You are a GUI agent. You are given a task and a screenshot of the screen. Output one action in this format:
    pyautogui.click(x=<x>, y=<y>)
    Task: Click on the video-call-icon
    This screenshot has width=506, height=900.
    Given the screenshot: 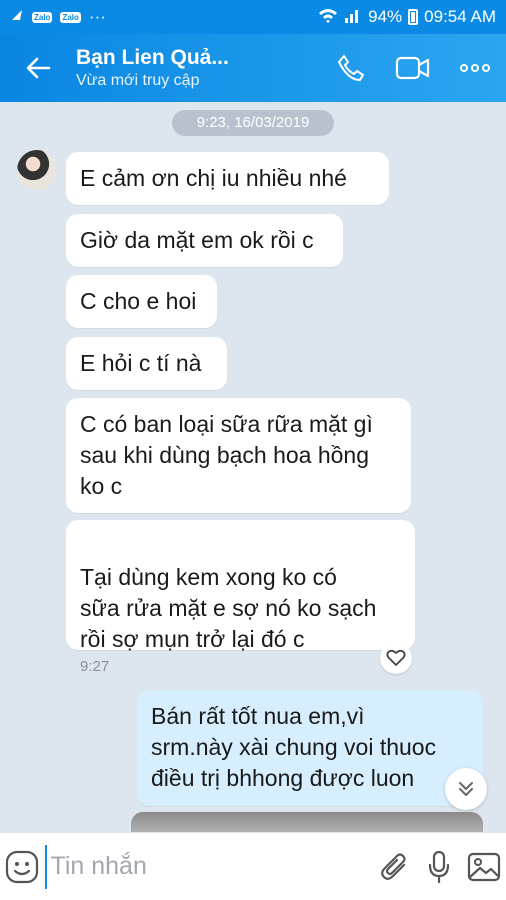 What is the action you would take?
    pyautogui.click(x=412, y=68)
    